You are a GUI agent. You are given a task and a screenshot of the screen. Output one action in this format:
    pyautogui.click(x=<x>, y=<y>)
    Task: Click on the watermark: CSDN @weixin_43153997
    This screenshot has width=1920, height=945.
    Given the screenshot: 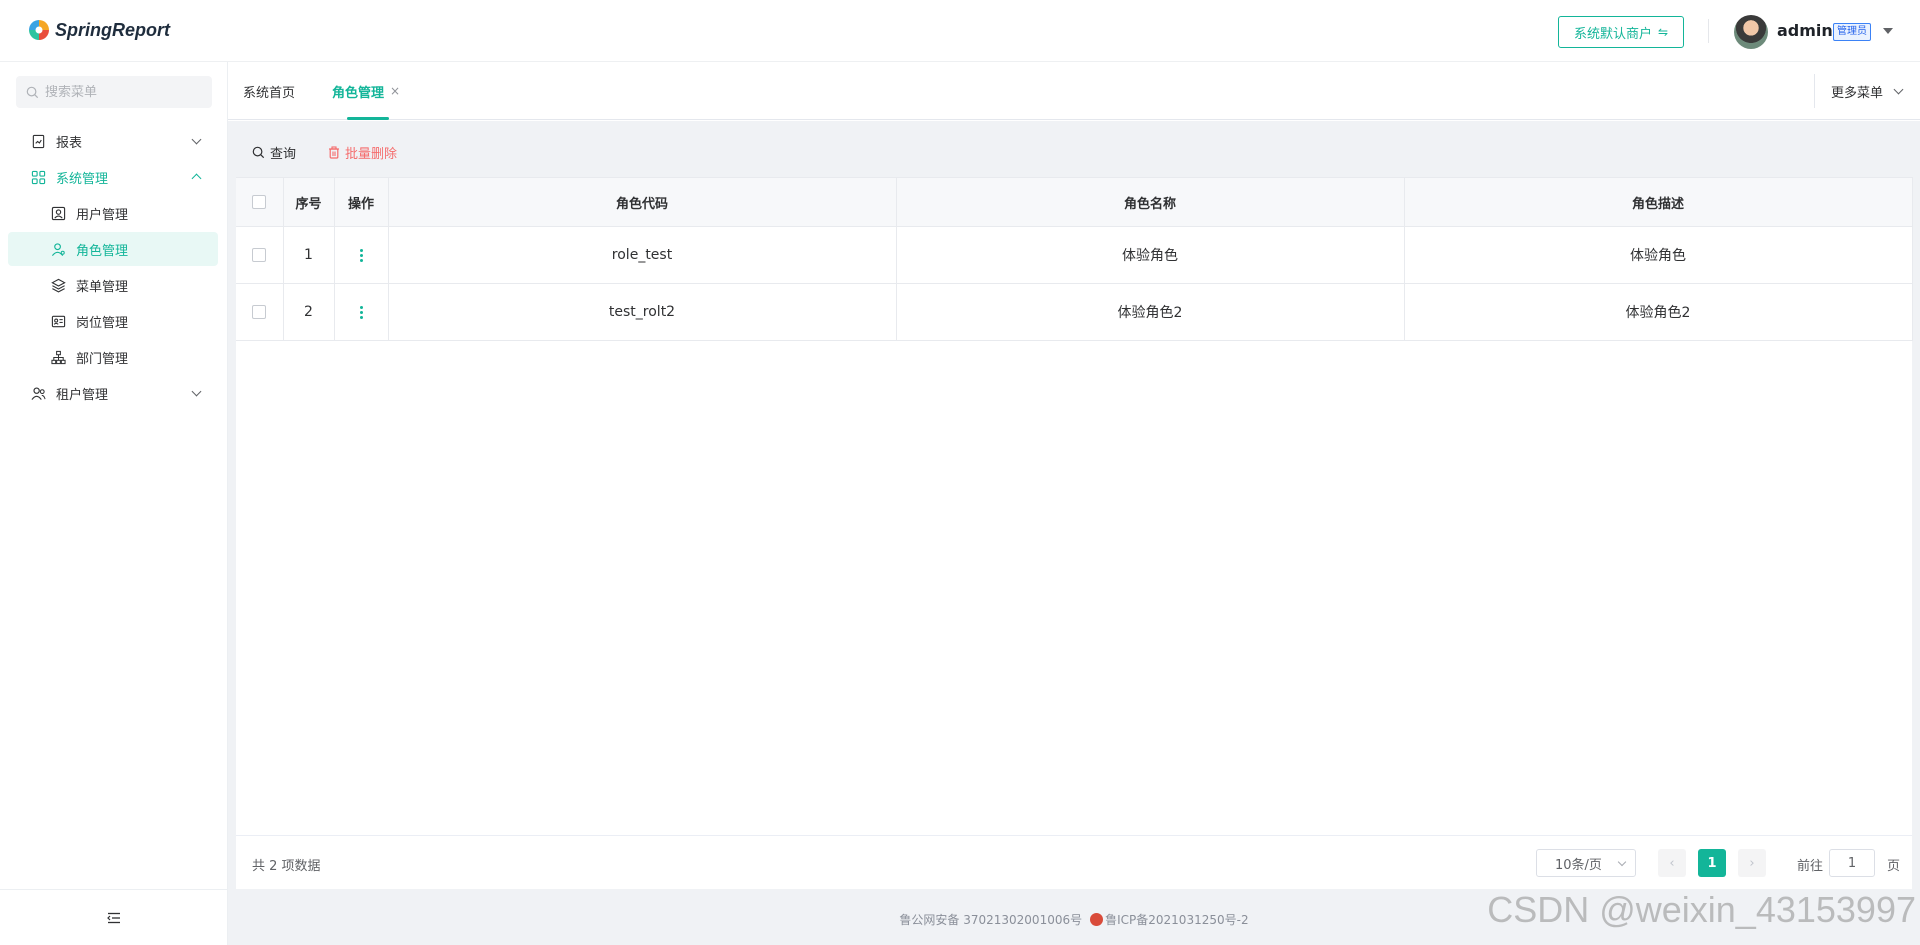 What is the action you would take?
    pyautogui.click(x=1701, y=909)
    